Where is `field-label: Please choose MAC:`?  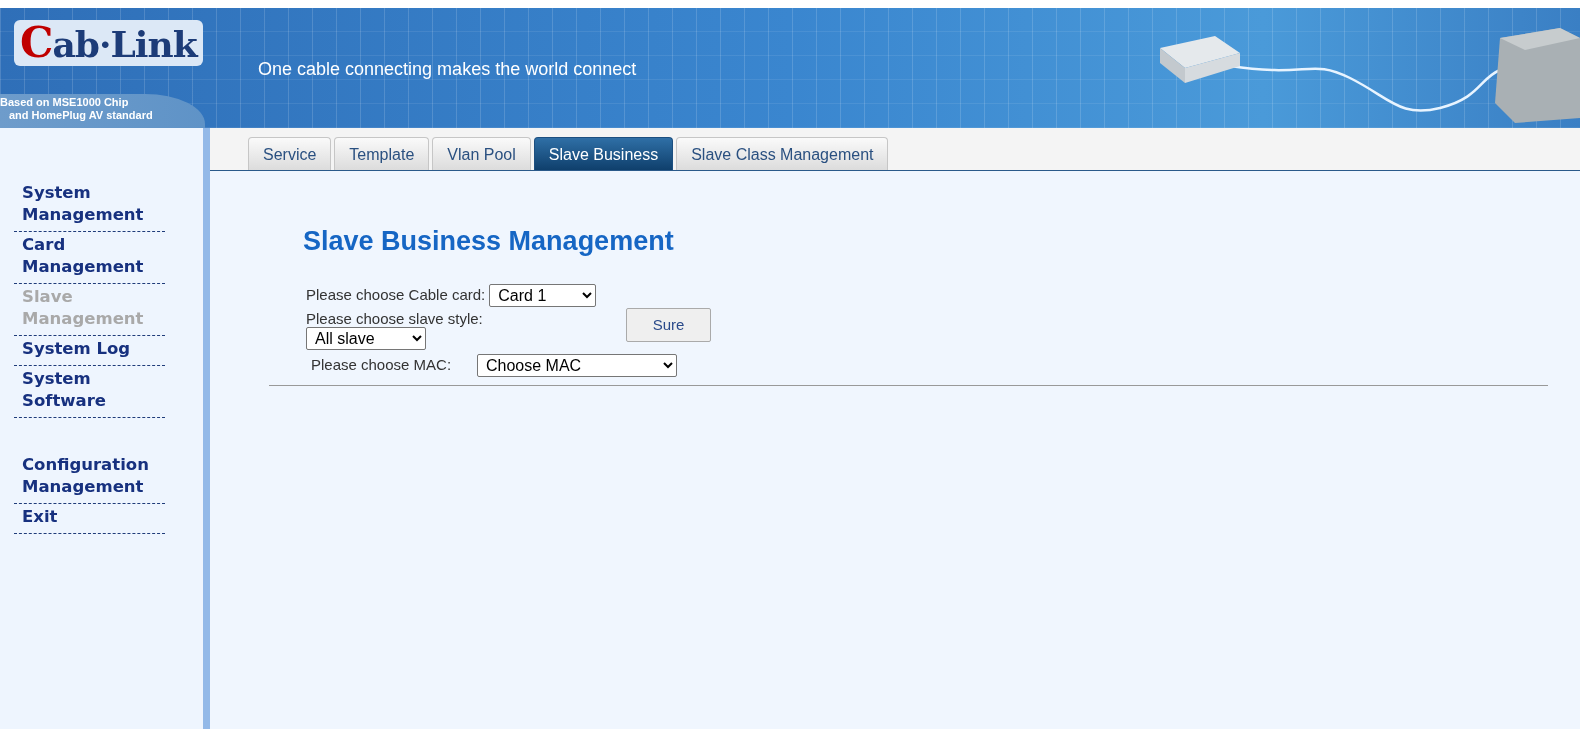
field-label: Please choose MAC: is located at coordinates (382, 365).